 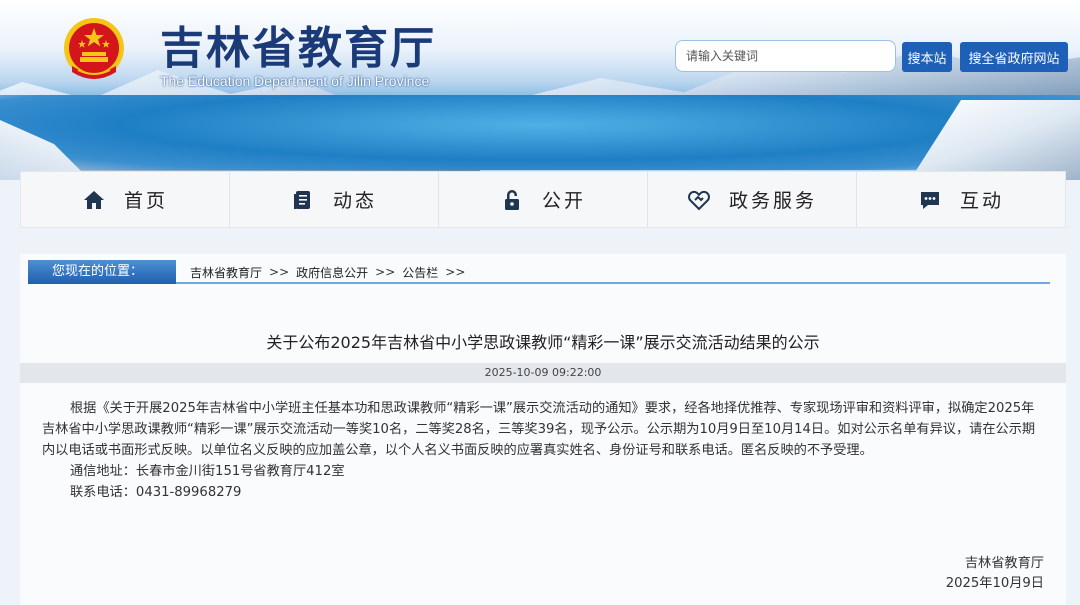 What do you see at coordinates (94, 48) in the screenshot?
I see `national-emblem-icon` at bounding box center [94, 48].